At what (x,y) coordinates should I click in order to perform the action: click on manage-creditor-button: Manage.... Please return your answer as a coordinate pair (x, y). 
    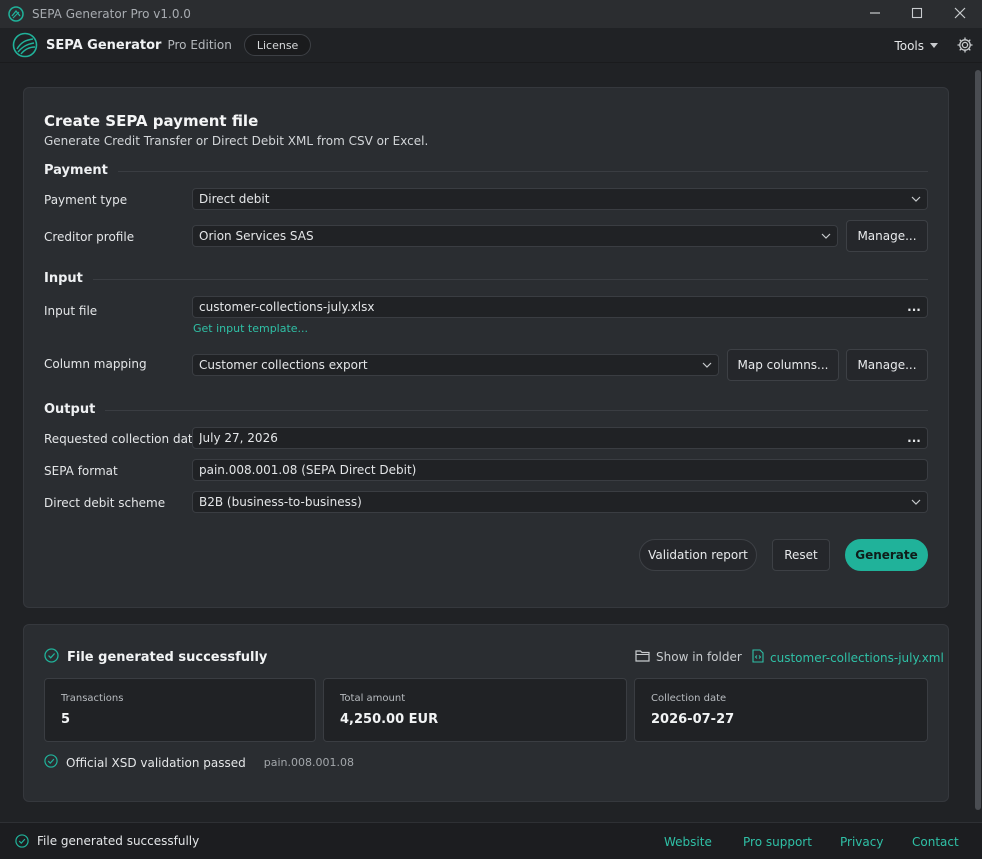
    Looking at the image, I should click on (887, 236).